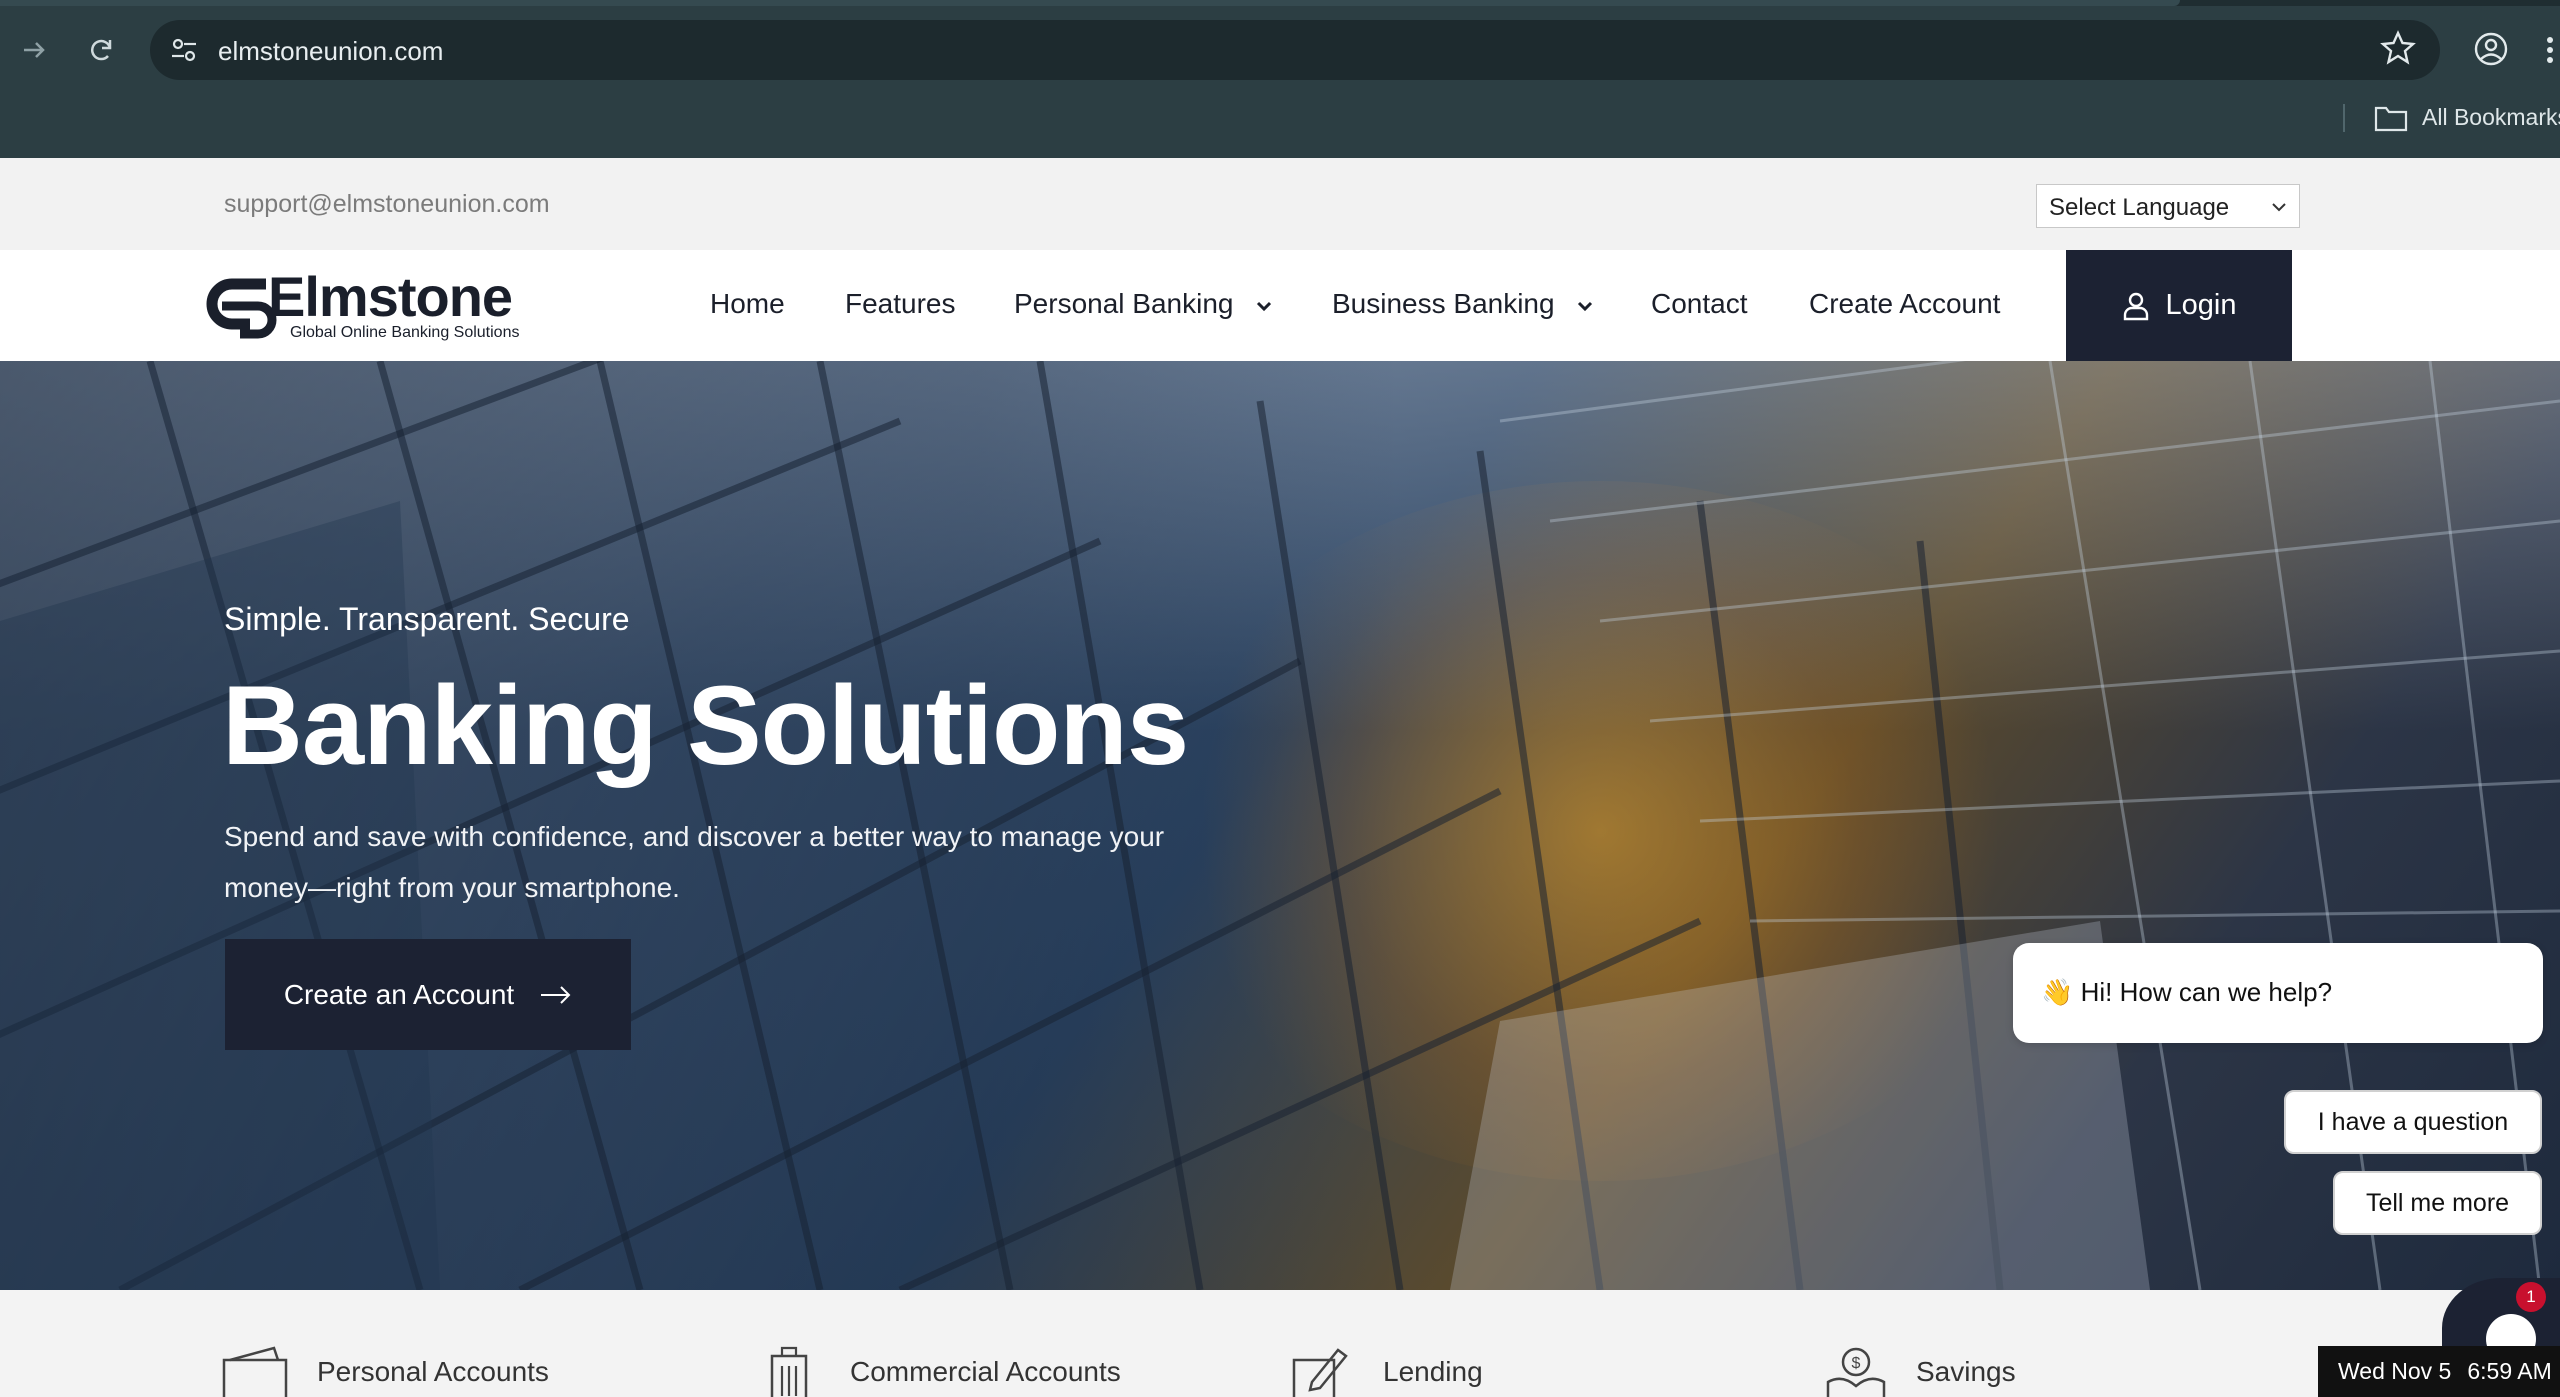  What do you see at coordinates (255, 1371) in the screenshot?
I see `wallet-icon` at bounding box center [255, 1371].